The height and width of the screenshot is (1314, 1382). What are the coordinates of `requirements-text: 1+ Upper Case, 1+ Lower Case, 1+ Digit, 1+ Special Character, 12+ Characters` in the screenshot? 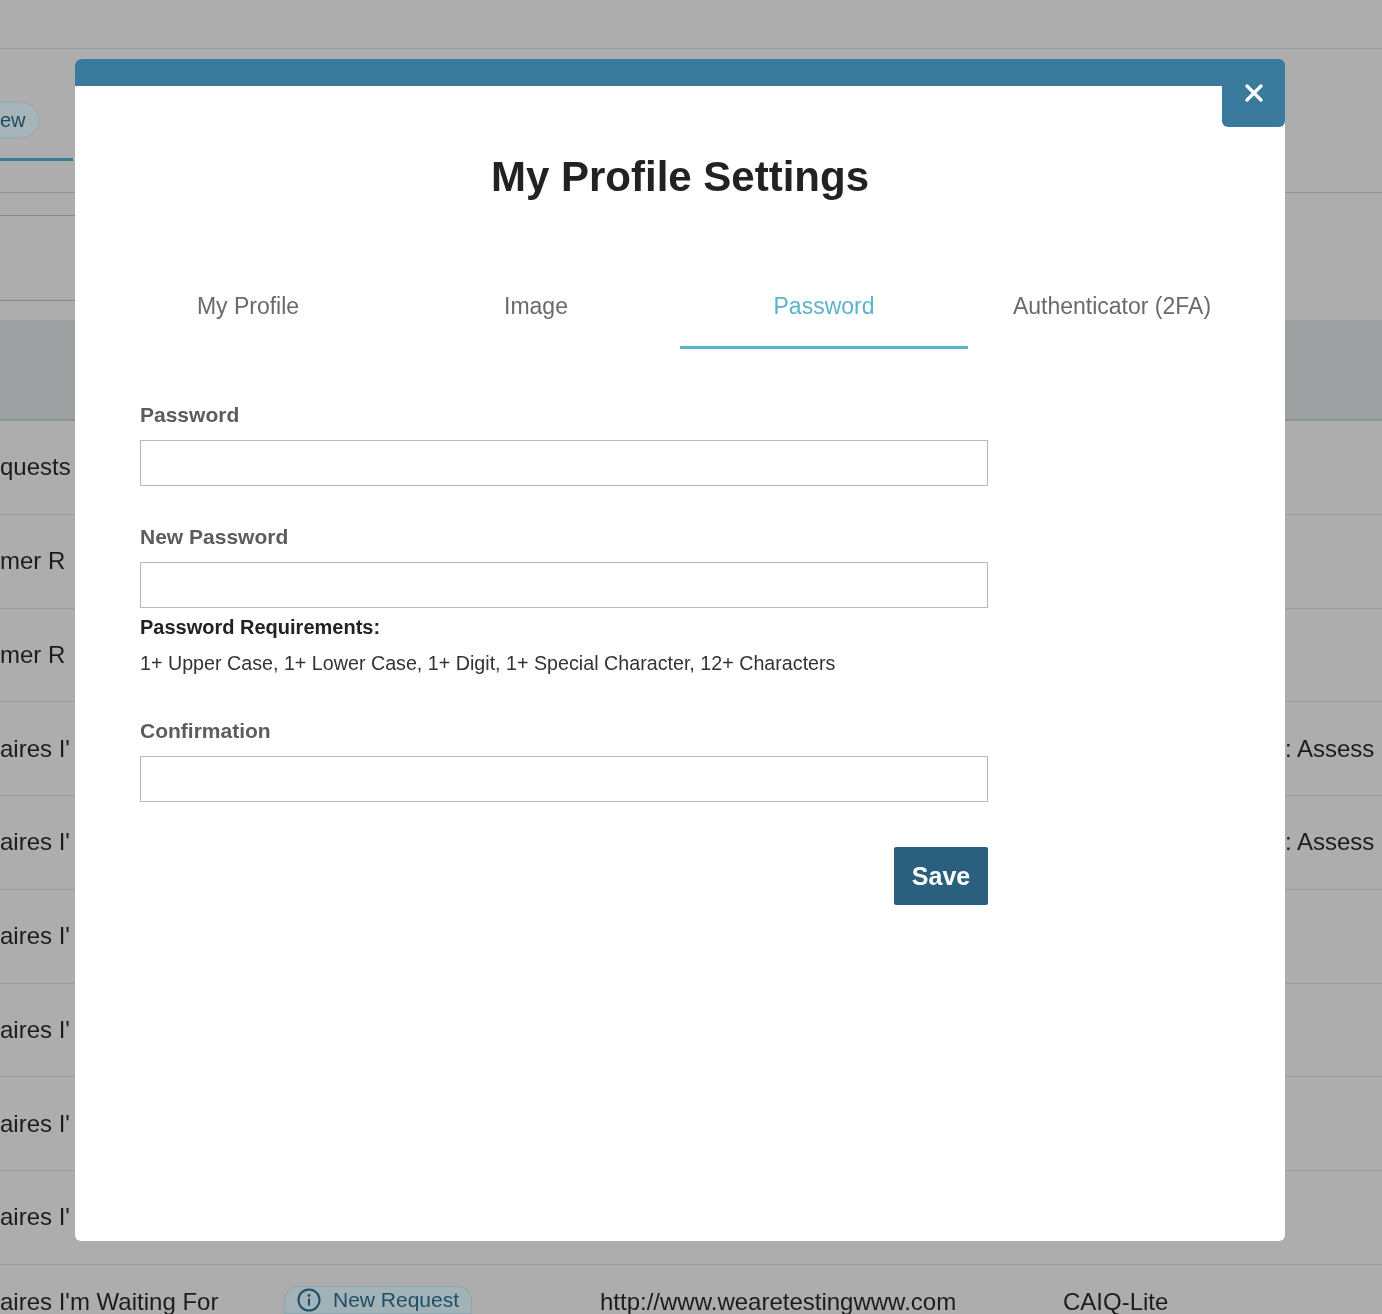 It's located at (488, 663).